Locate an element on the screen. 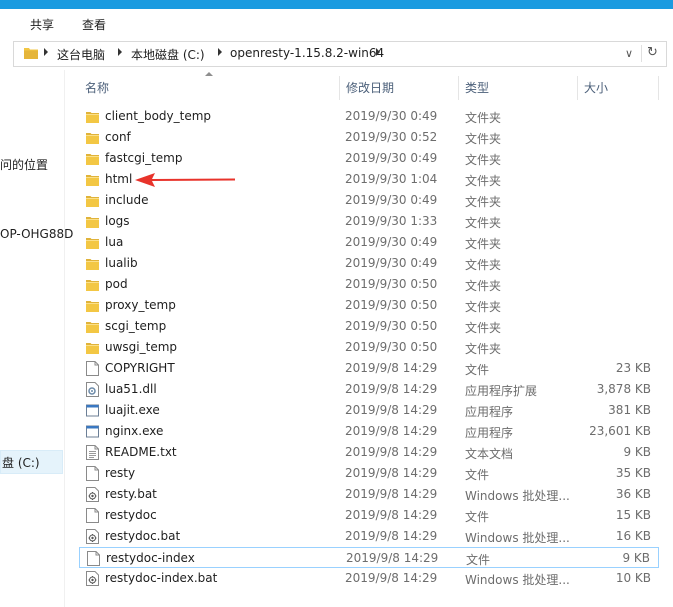 The height and width of the screenshot is (607, 673). file-row: proxy_temp 2019/9/30 0:50 文件夹 is located at coordinates (369, 305).